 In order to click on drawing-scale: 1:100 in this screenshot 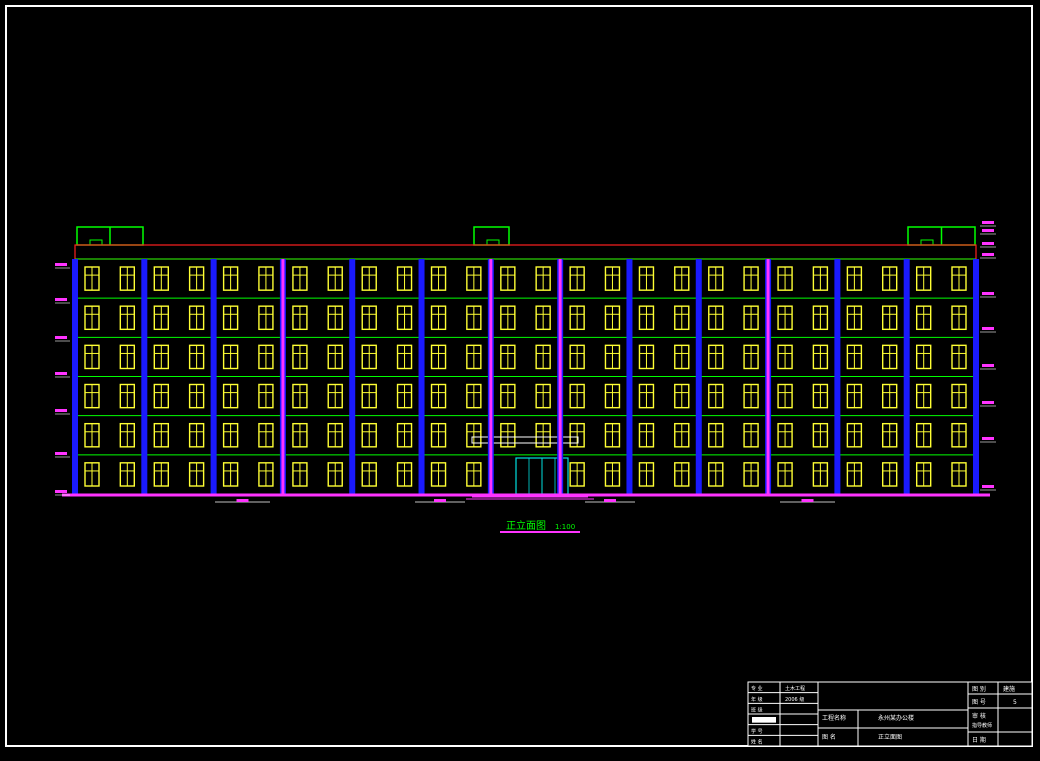, I will do `click(565, 527)`.